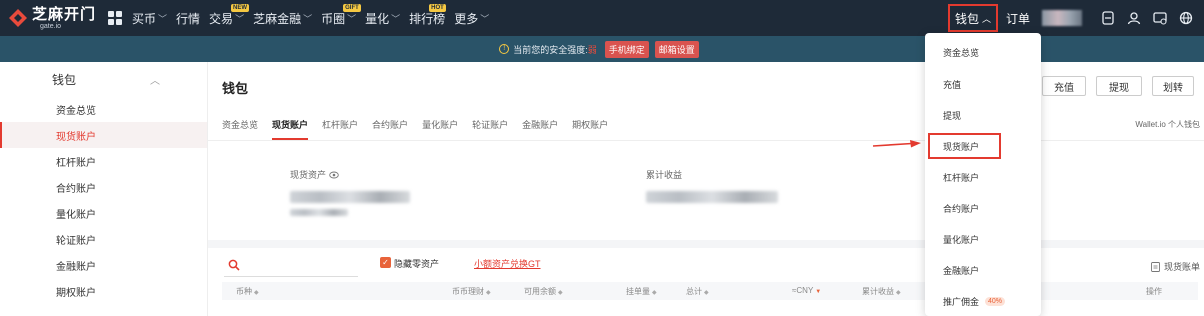 The width and height of the screenshot is (1204, 316). I want to click on commission-percent-badge: 40%, so click(995, 301).